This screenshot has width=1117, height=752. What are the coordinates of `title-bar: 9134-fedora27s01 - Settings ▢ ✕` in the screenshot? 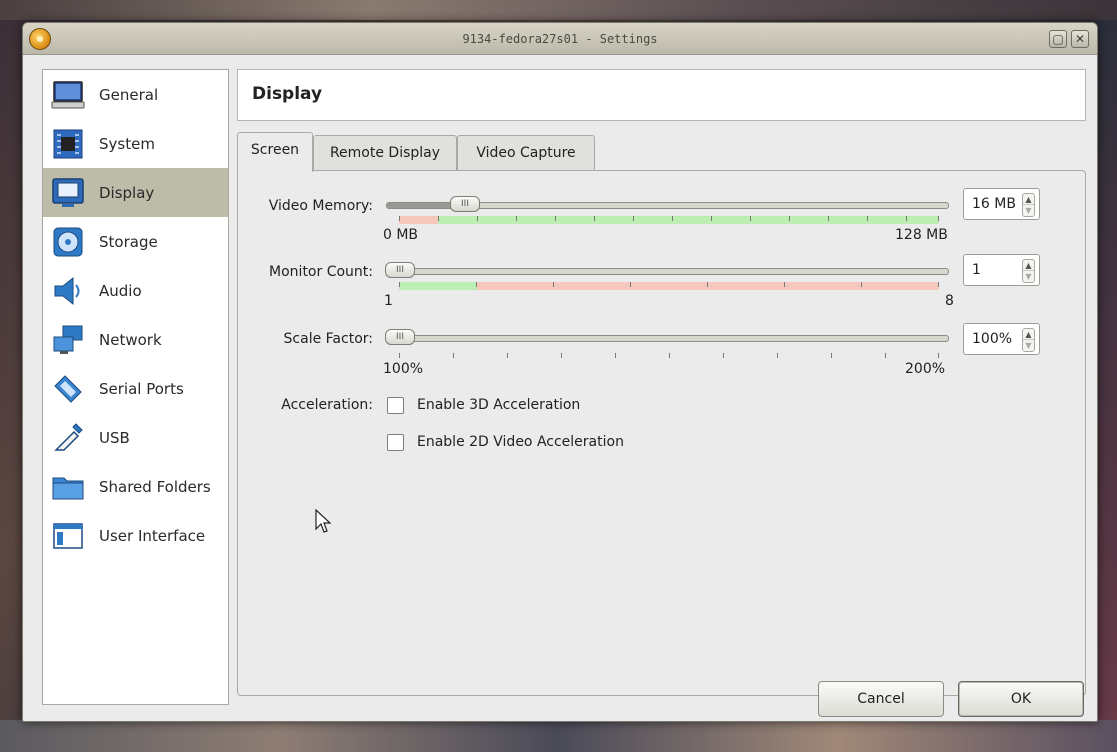 It's located at (560, 39).